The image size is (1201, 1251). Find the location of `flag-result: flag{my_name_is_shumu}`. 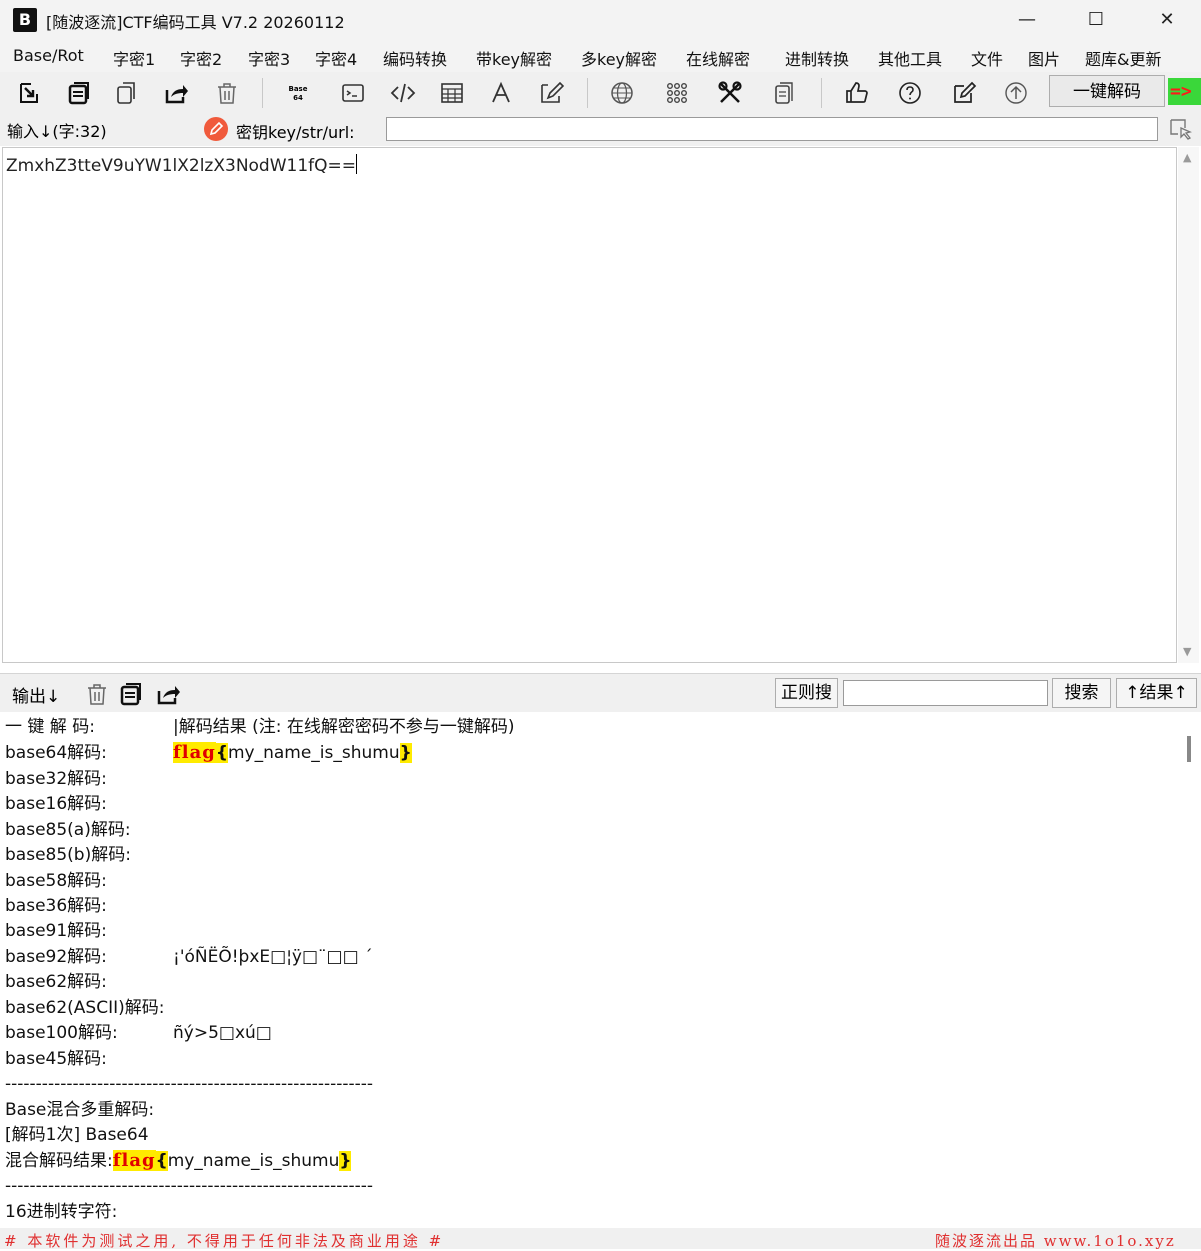

flag-result: flag{my_name_is_shumu} is located at coordinates (292, 753).